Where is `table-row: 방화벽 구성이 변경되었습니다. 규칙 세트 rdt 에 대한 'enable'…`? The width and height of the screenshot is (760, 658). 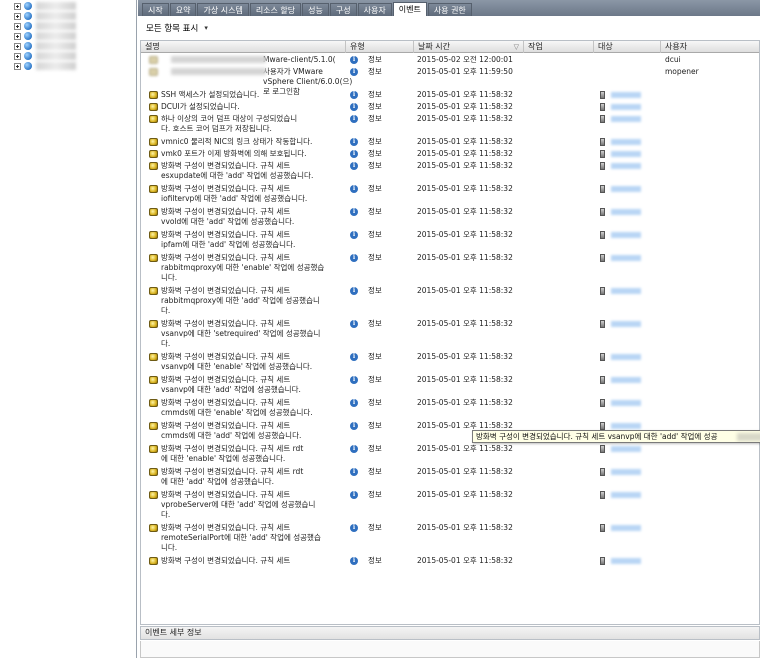 table-row: 방화벽 구성이 변경되었습니다. 규칙 세트 rdt 에 대한 'enable'… is located at coordinates (450, 455).